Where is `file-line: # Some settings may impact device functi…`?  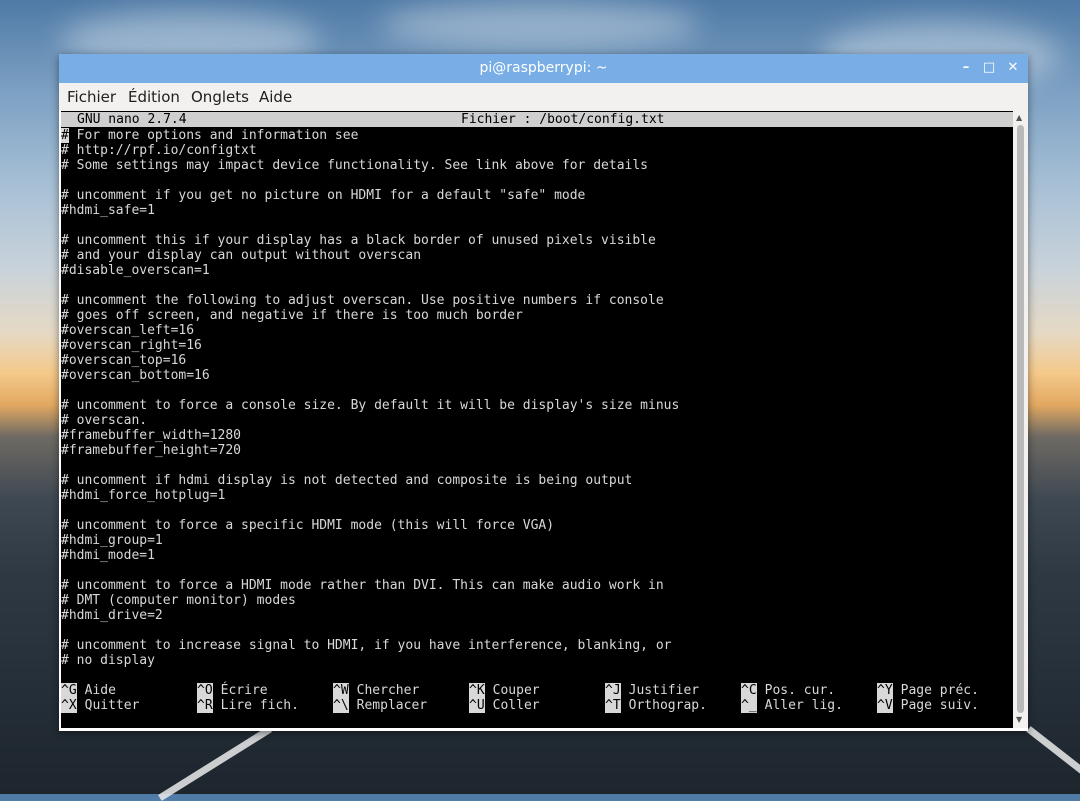
file-line: # Some settings may impact device functi… is located at coordinates (354, 165).